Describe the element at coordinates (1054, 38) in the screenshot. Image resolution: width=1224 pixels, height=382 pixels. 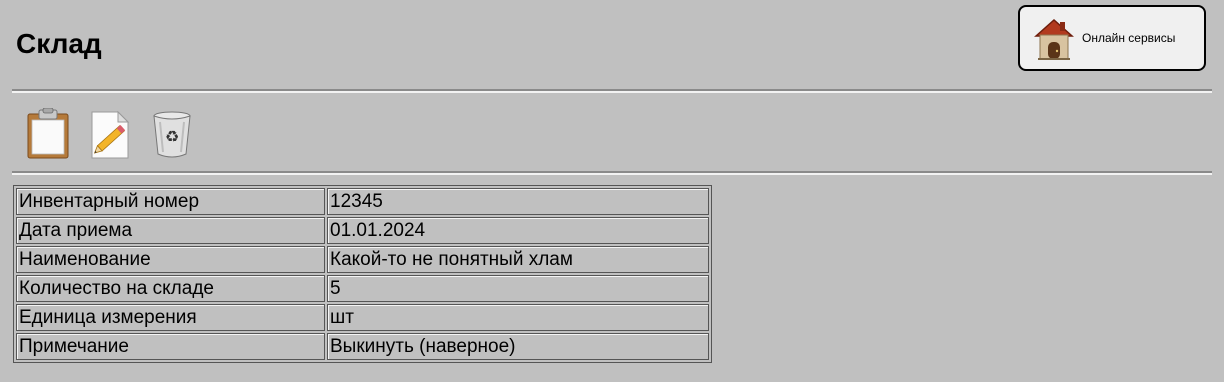
I see `house-icon` at that location.